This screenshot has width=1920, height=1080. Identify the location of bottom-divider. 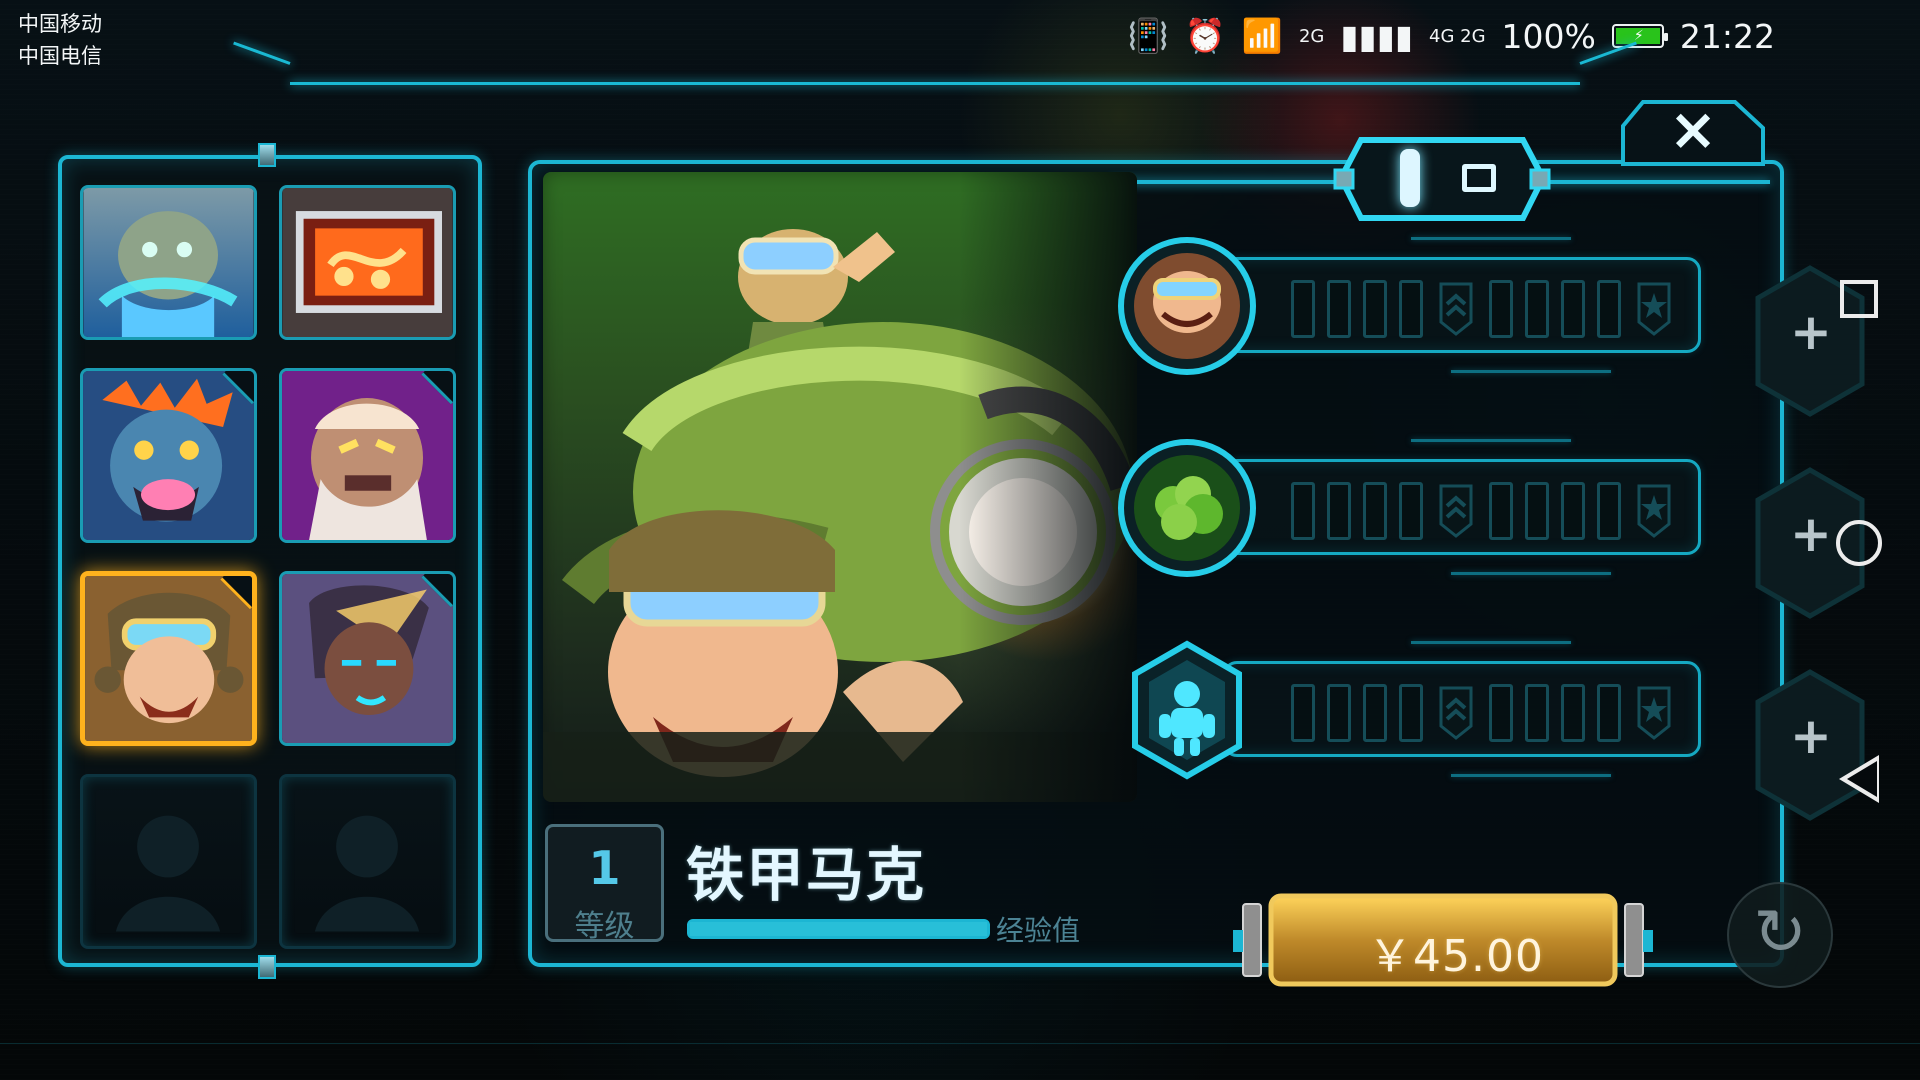
(960, 1043).